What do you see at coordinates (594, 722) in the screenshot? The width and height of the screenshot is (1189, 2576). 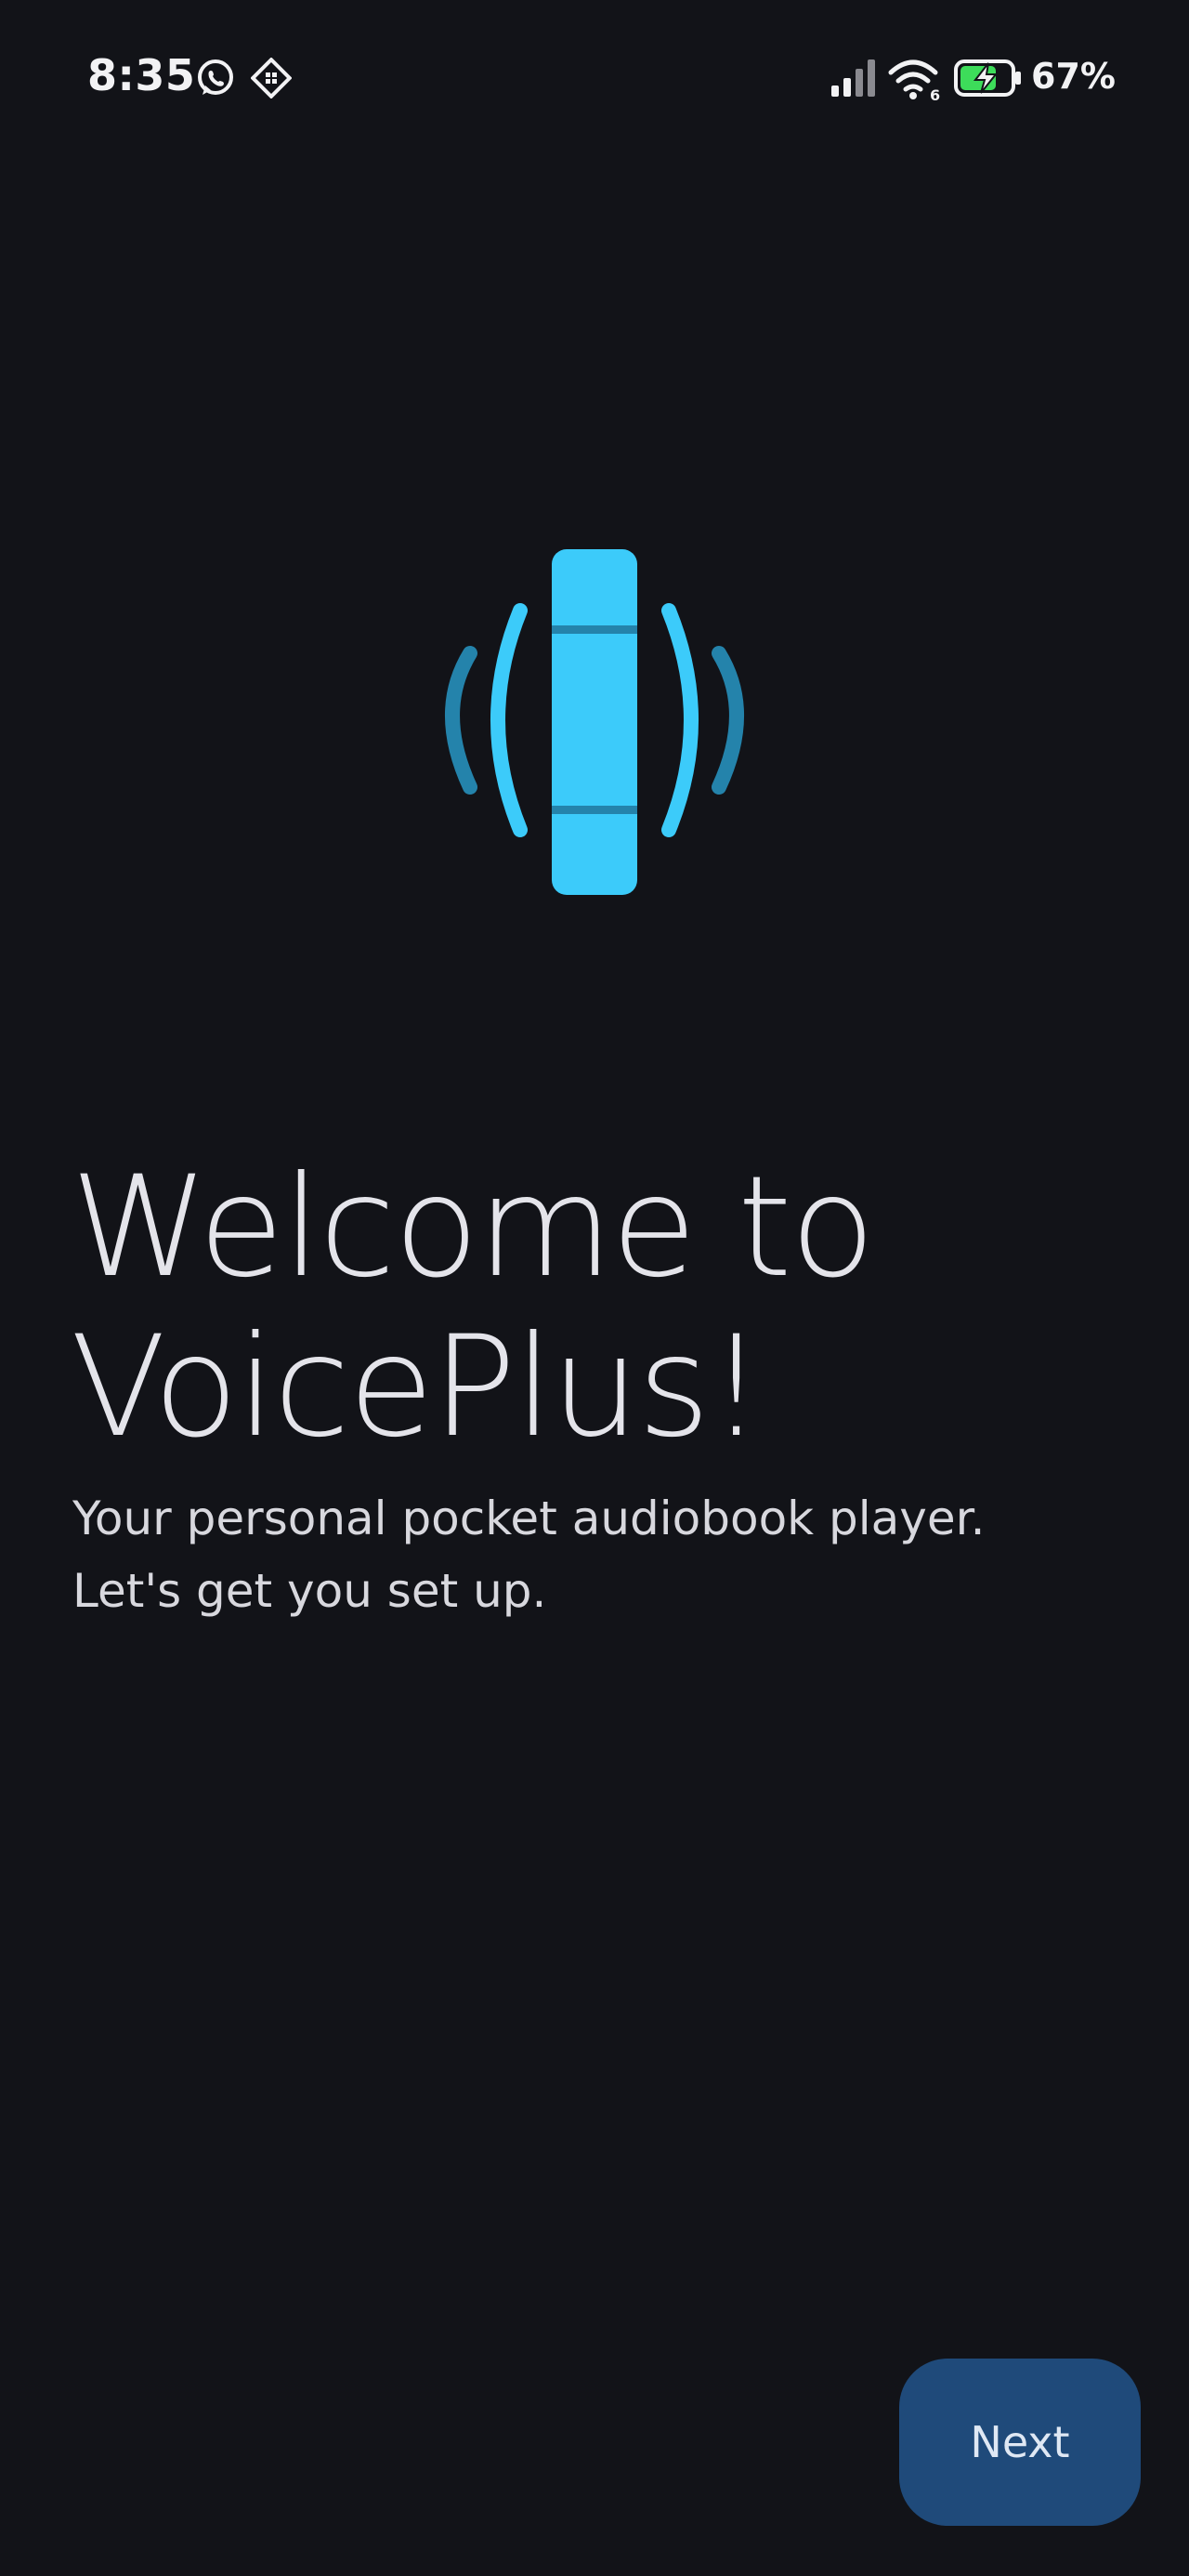 I see `voiceplus-logo-icon` at bounding box center [594, 722].